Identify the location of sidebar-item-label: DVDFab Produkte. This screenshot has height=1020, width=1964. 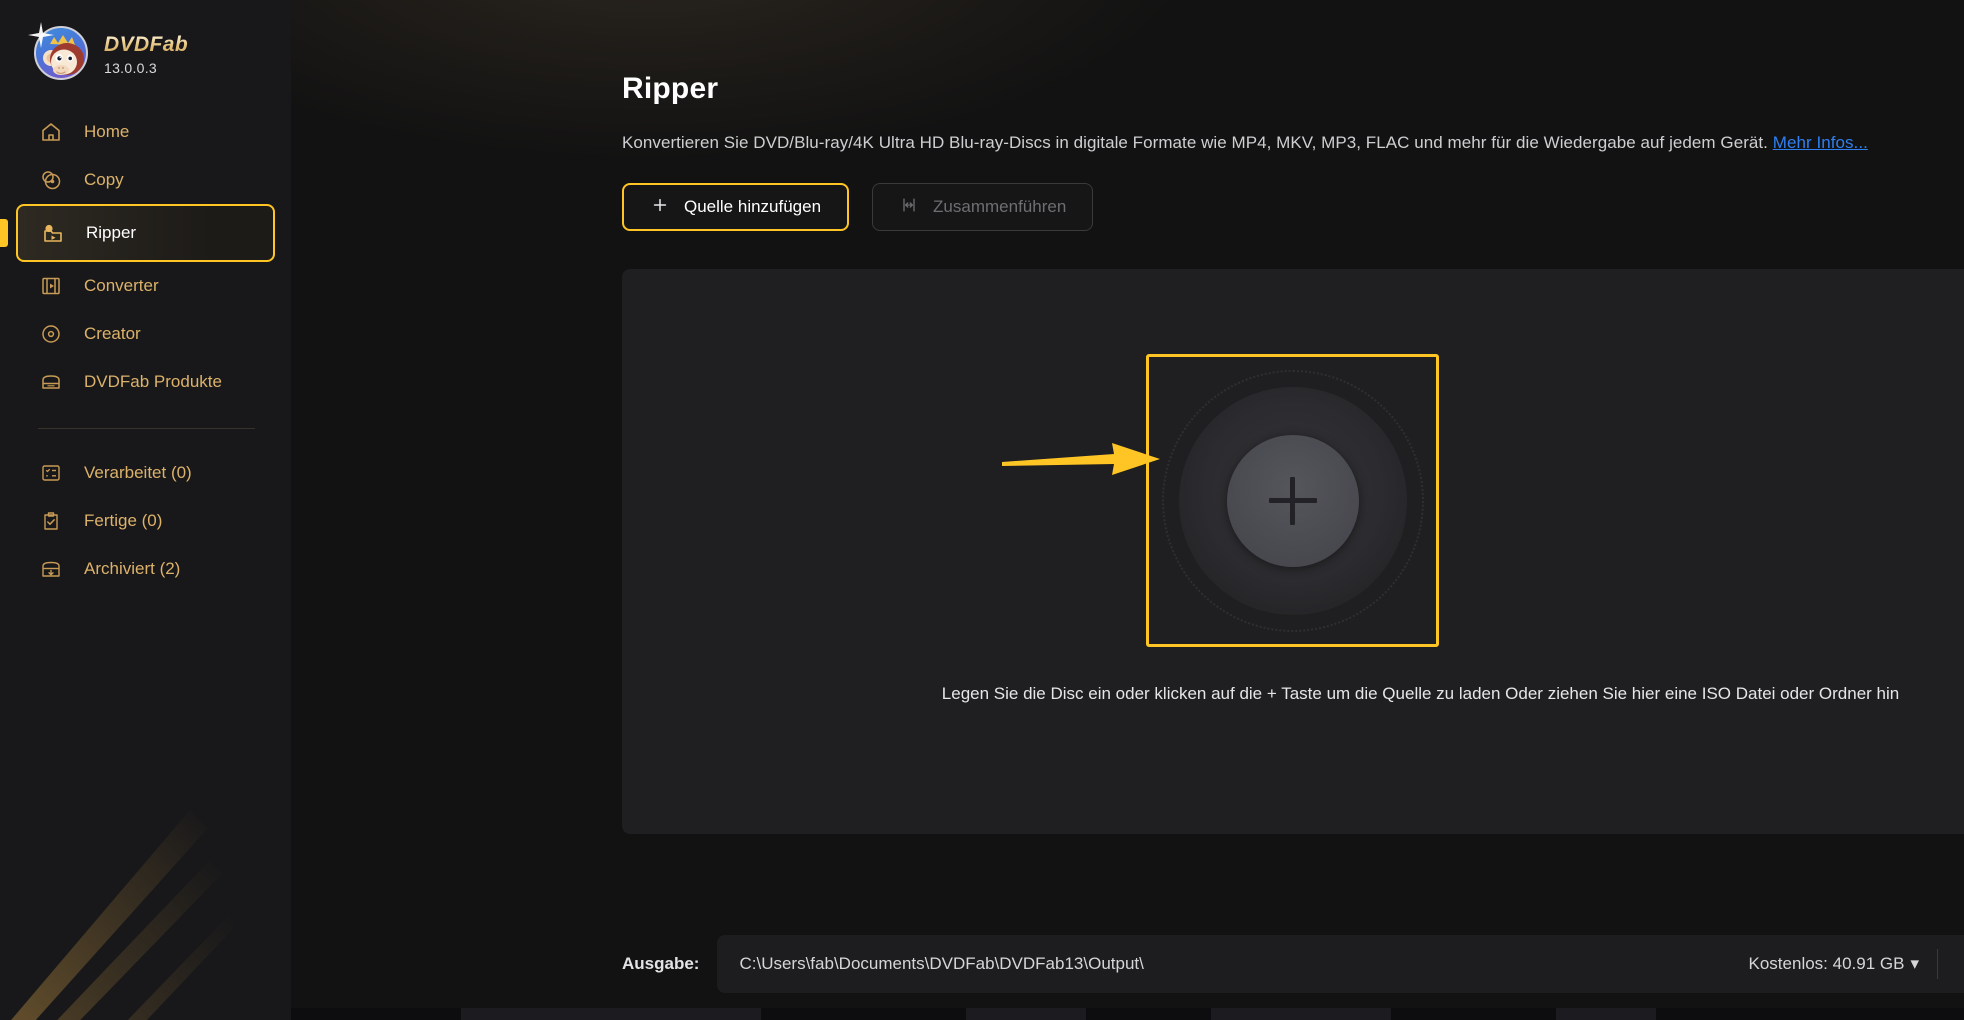
(153, 381).